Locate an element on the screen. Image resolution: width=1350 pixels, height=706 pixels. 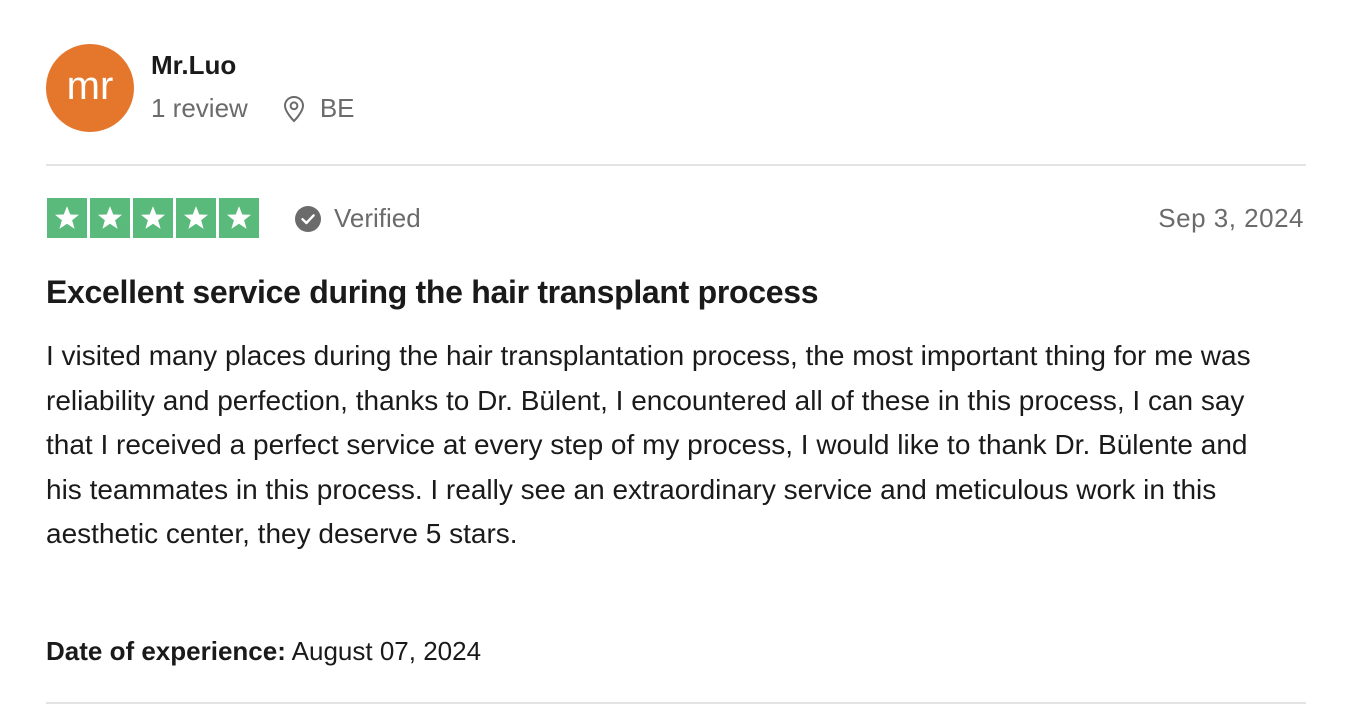
experience-label: Date of experience: is located at coordinates (166, 651).